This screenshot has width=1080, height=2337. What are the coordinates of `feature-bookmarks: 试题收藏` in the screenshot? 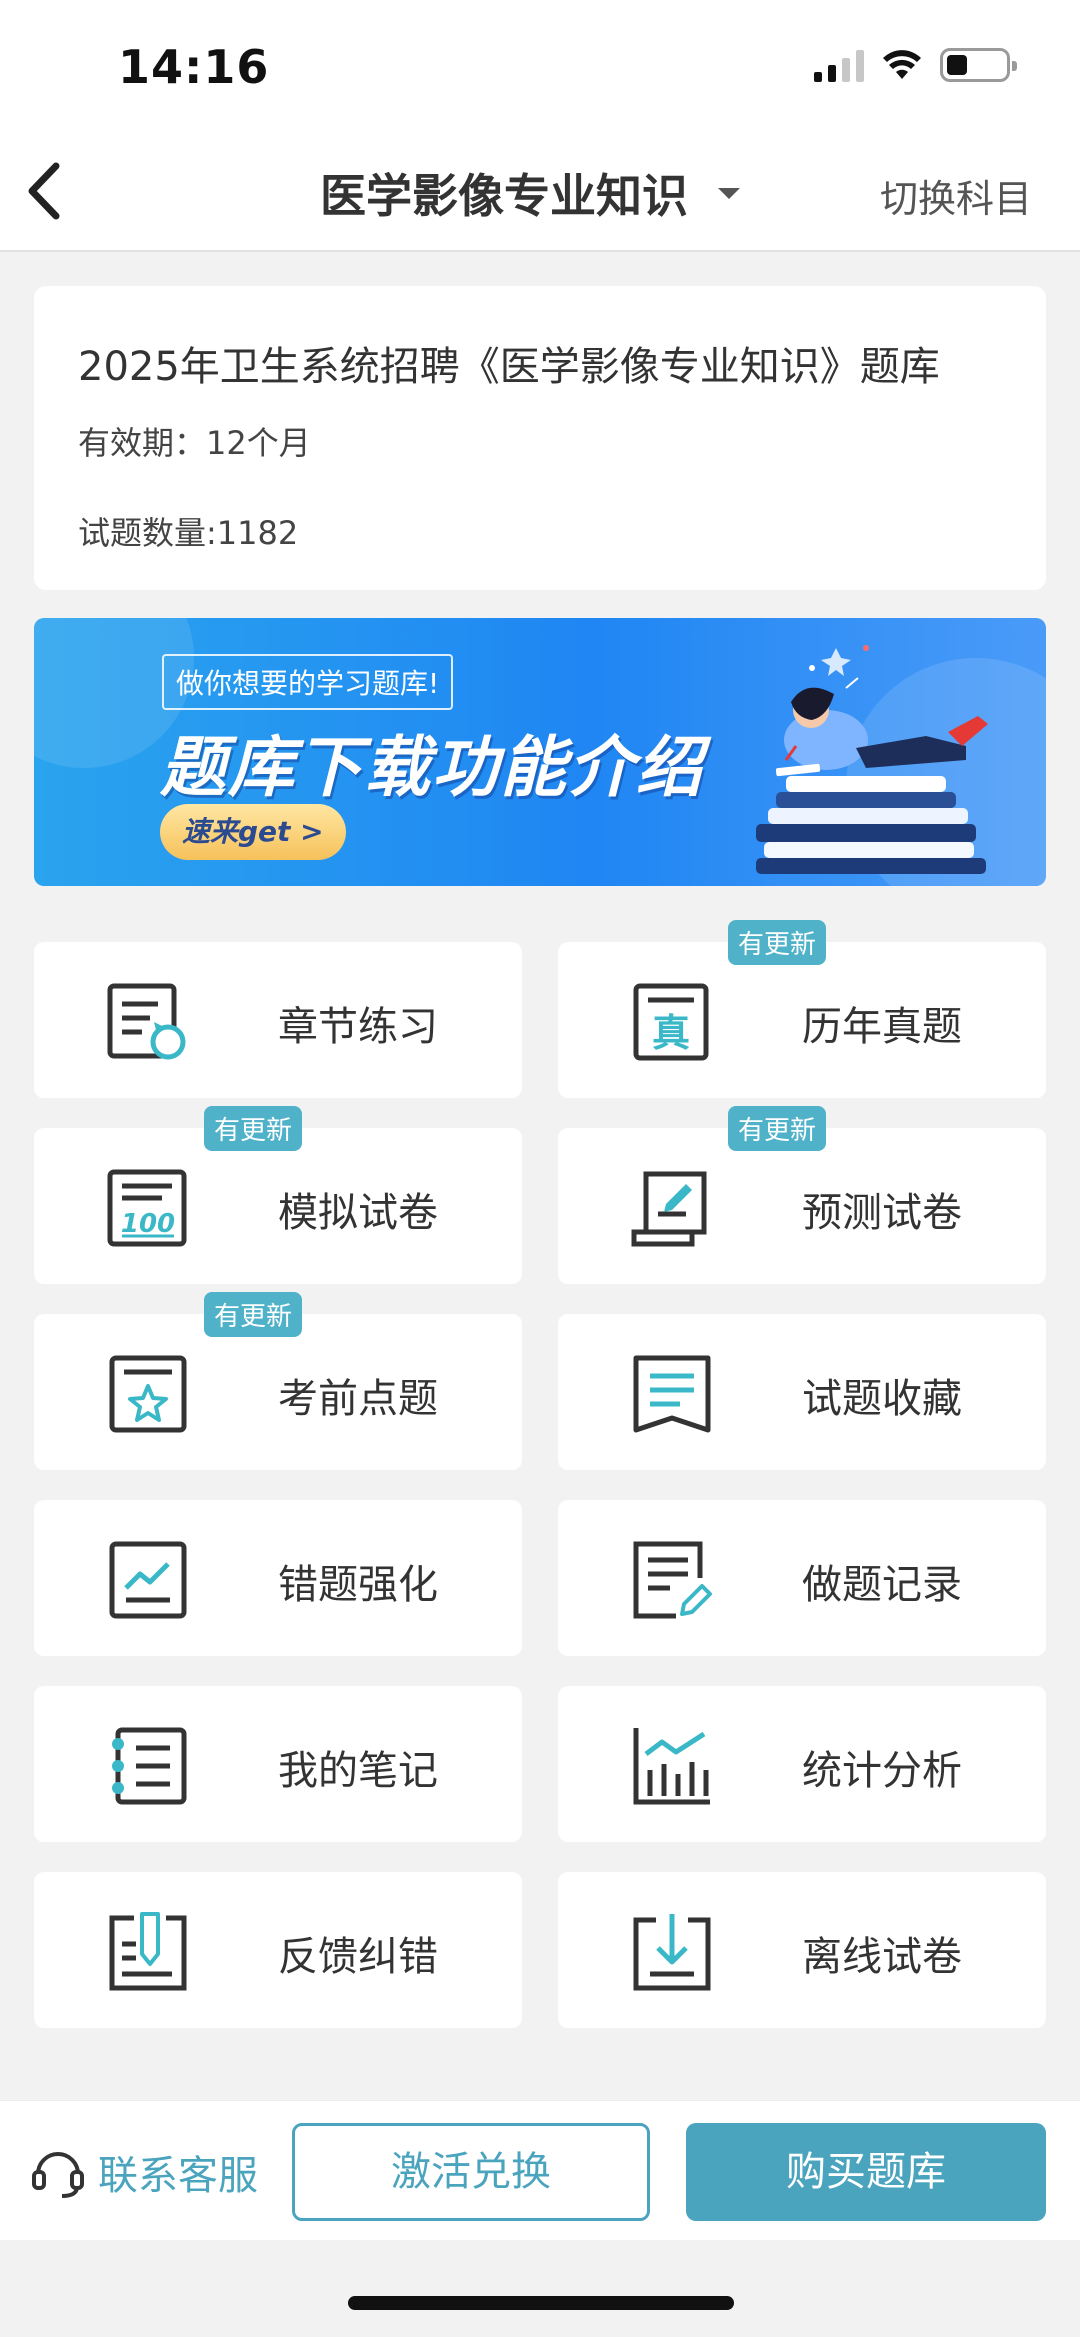 It's located at (802, 1392).